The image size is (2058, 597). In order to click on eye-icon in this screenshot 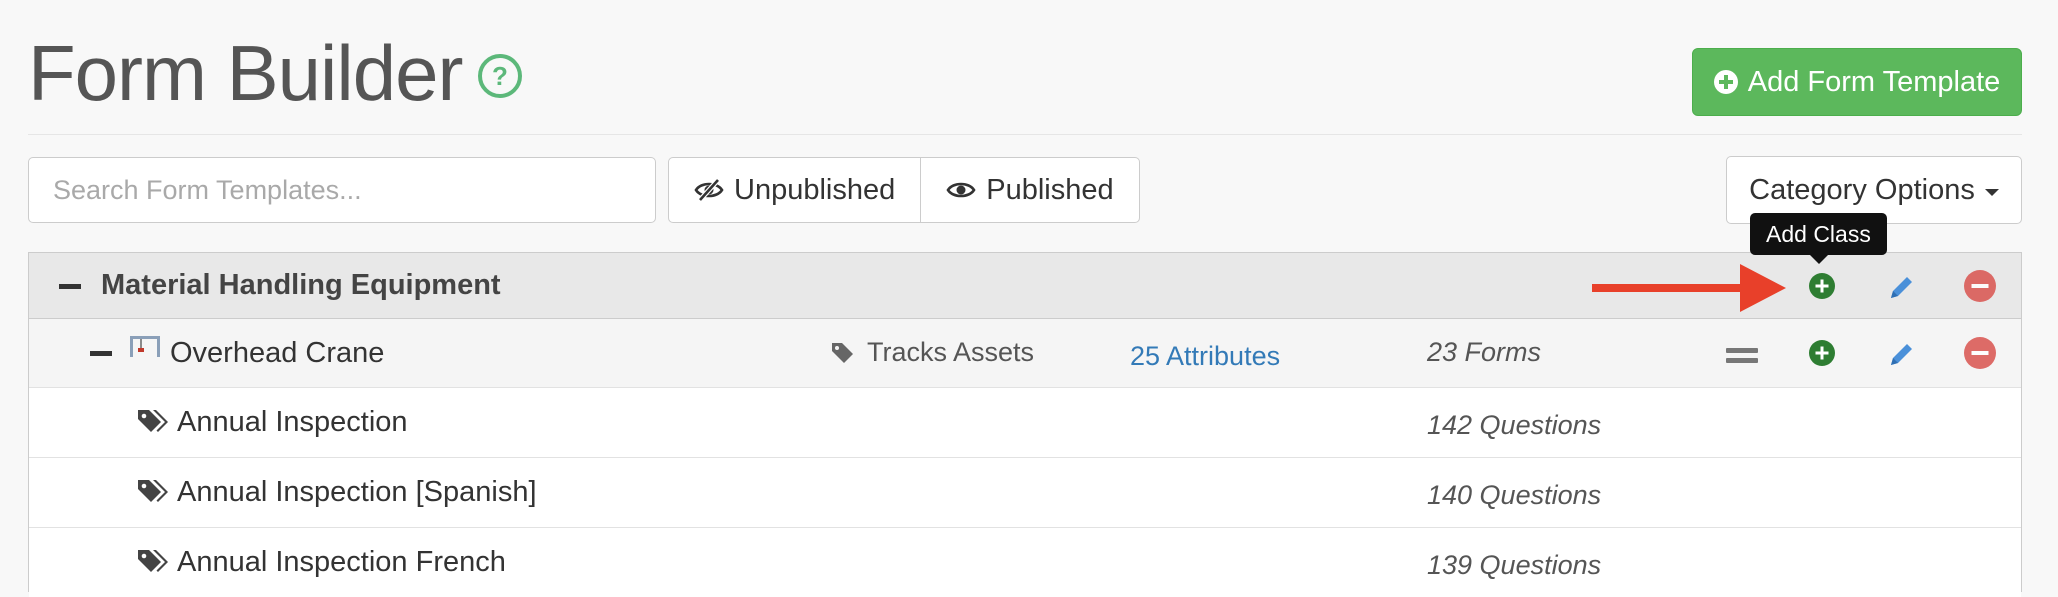, I will do `click(961, 190)`.